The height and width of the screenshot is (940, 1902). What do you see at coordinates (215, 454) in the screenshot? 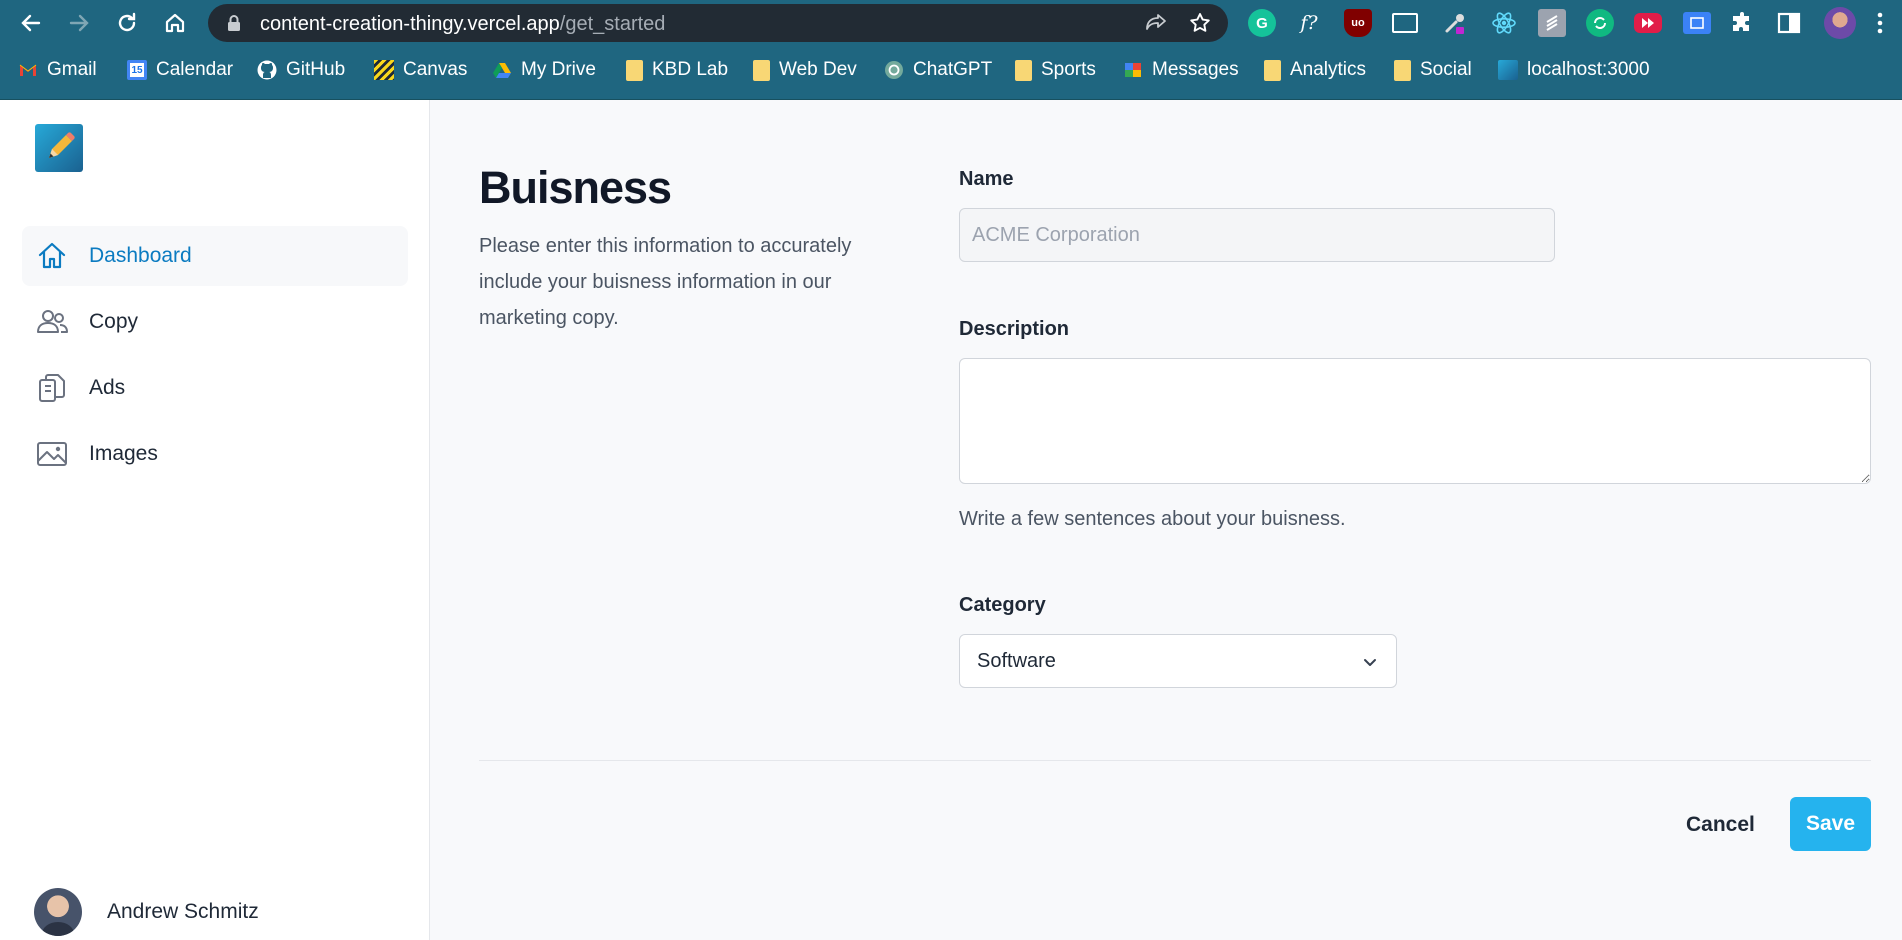
I see `sidebar-item-images: Images` at bounding box center [215, 454].